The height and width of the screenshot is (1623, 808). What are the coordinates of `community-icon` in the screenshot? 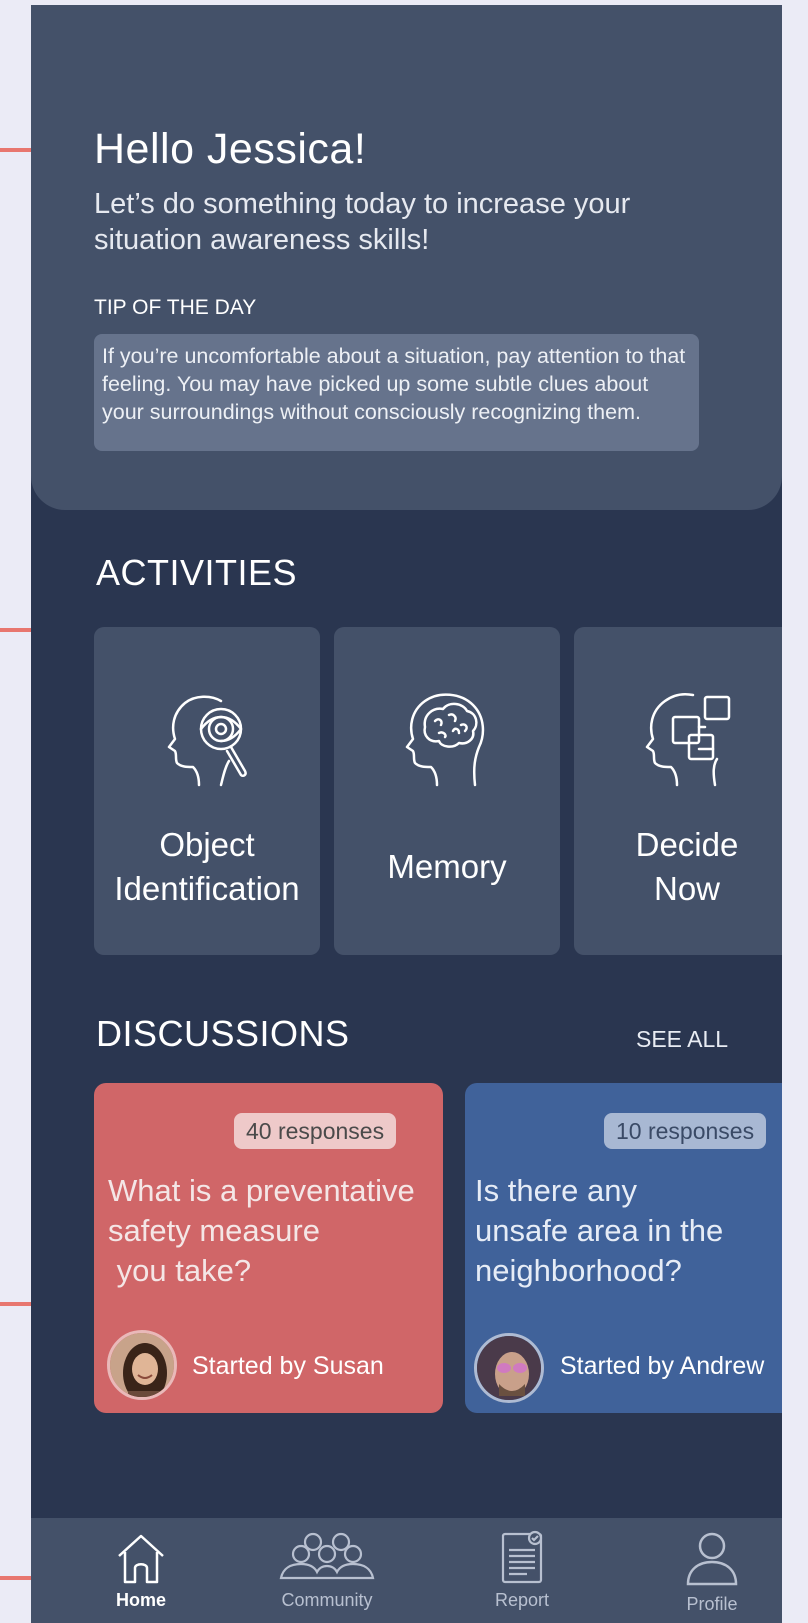 It's located at (327, 1556).